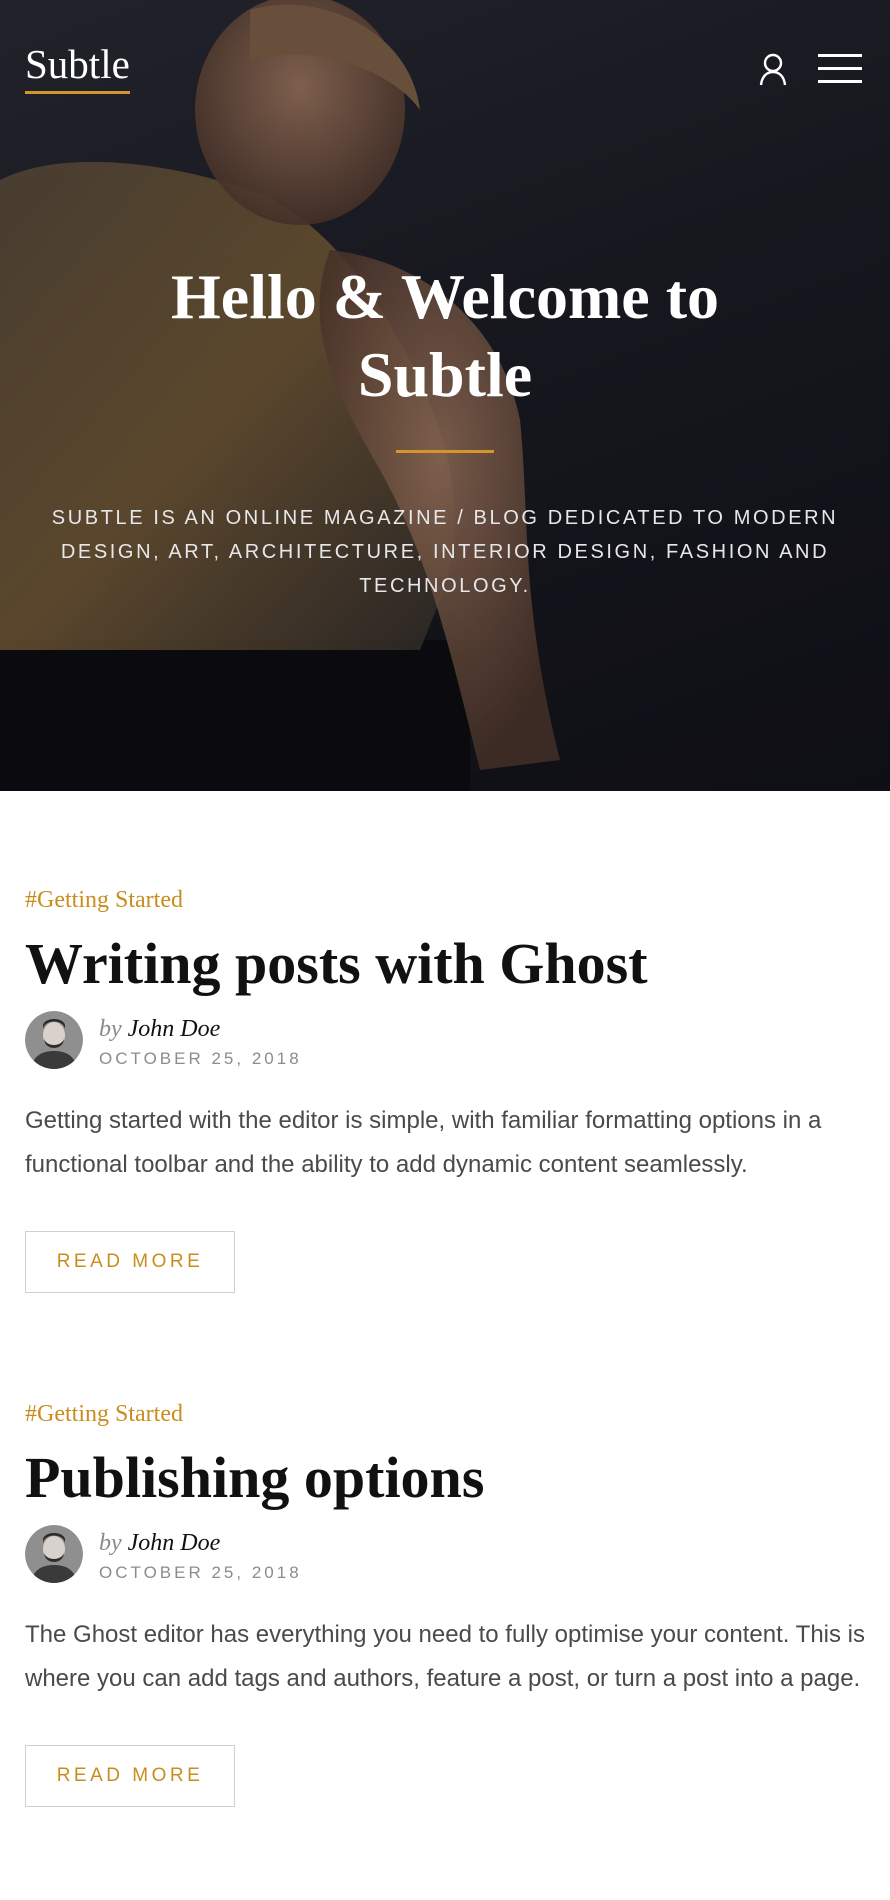  I want to click on hero-divider, so click(445, 451).